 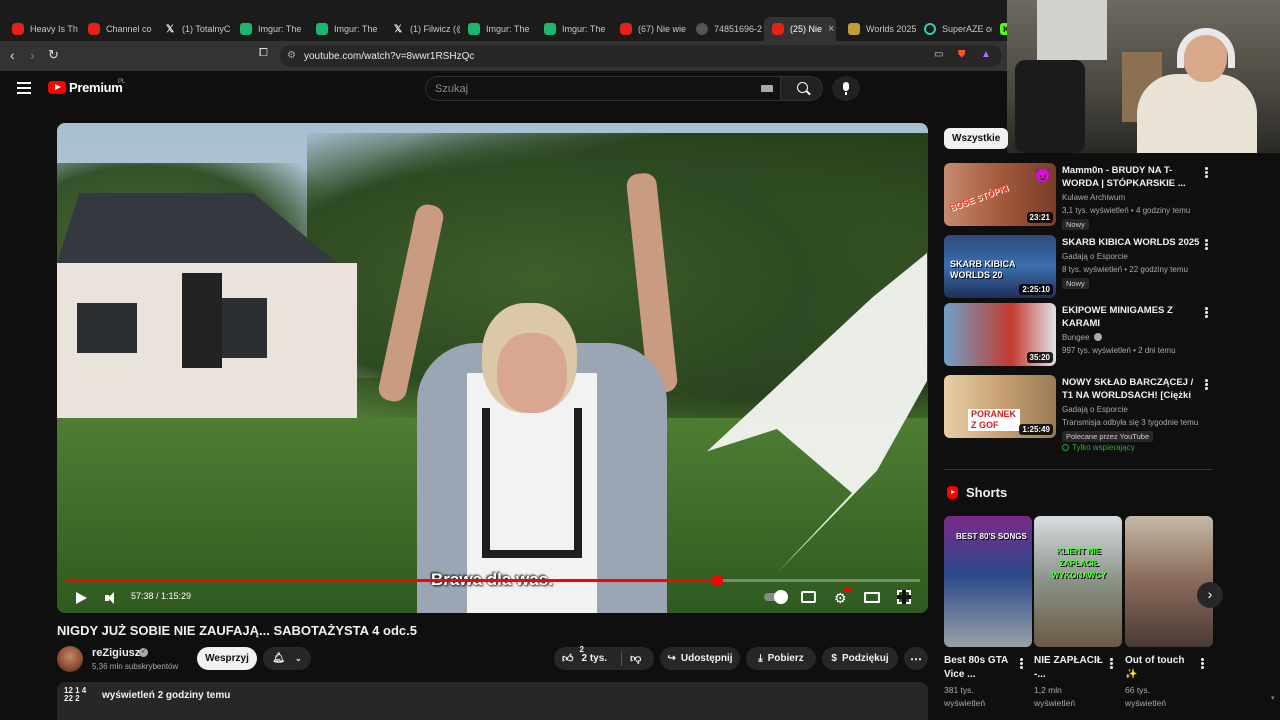 What do you see at coordinates (930, 29) in the screenshot?
I see `ring-icon` at bounding box center [930, 29].